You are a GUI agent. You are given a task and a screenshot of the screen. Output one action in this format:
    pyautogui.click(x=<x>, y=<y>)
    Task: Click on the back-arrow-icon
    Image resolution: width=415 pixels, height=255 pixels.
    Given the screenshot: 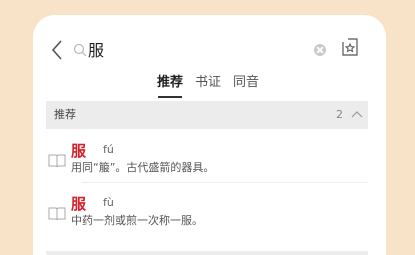 What is the action you would take?
    pyautogui.click(x=57, y=50)
    